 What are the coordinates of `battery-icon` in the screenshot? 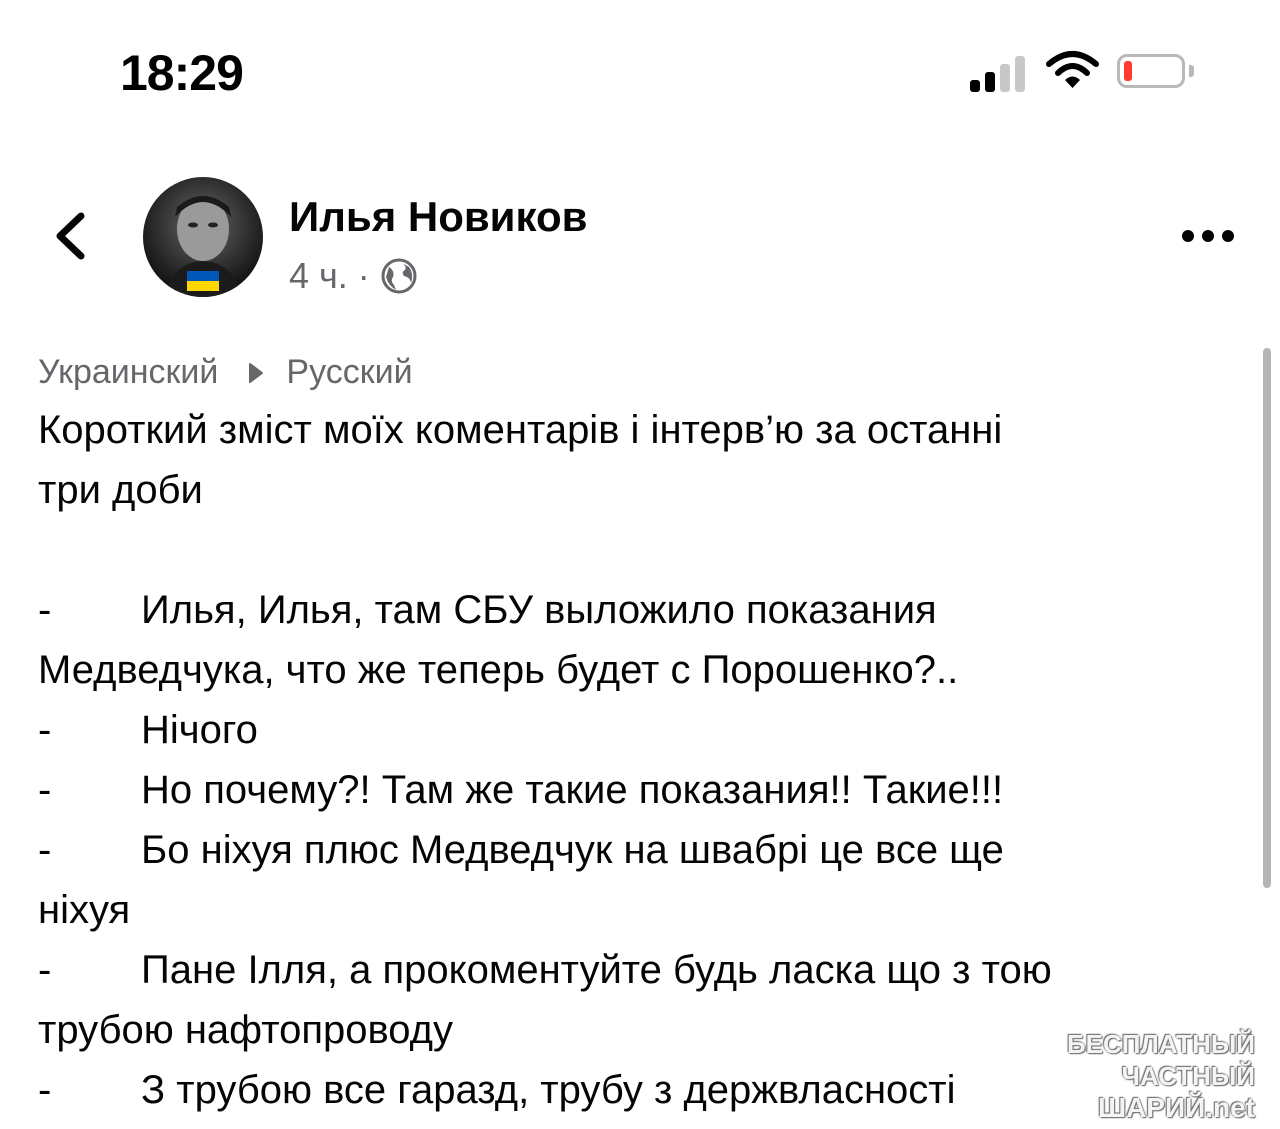 It's located at (1151, 71).